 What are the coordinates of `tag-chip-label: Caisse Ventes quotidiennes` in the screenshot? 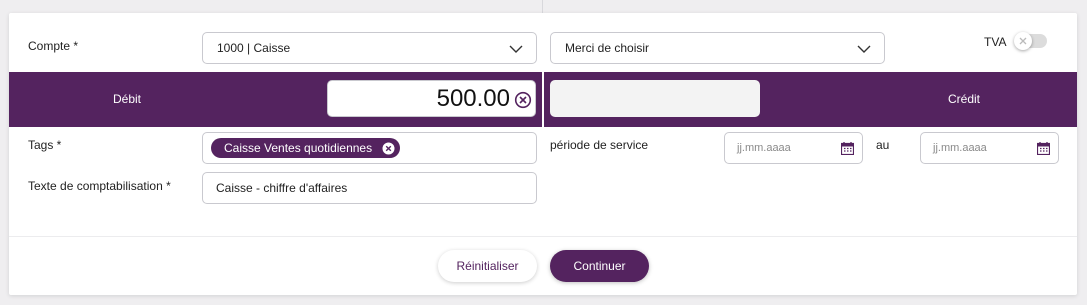 It's located at (298, 148).